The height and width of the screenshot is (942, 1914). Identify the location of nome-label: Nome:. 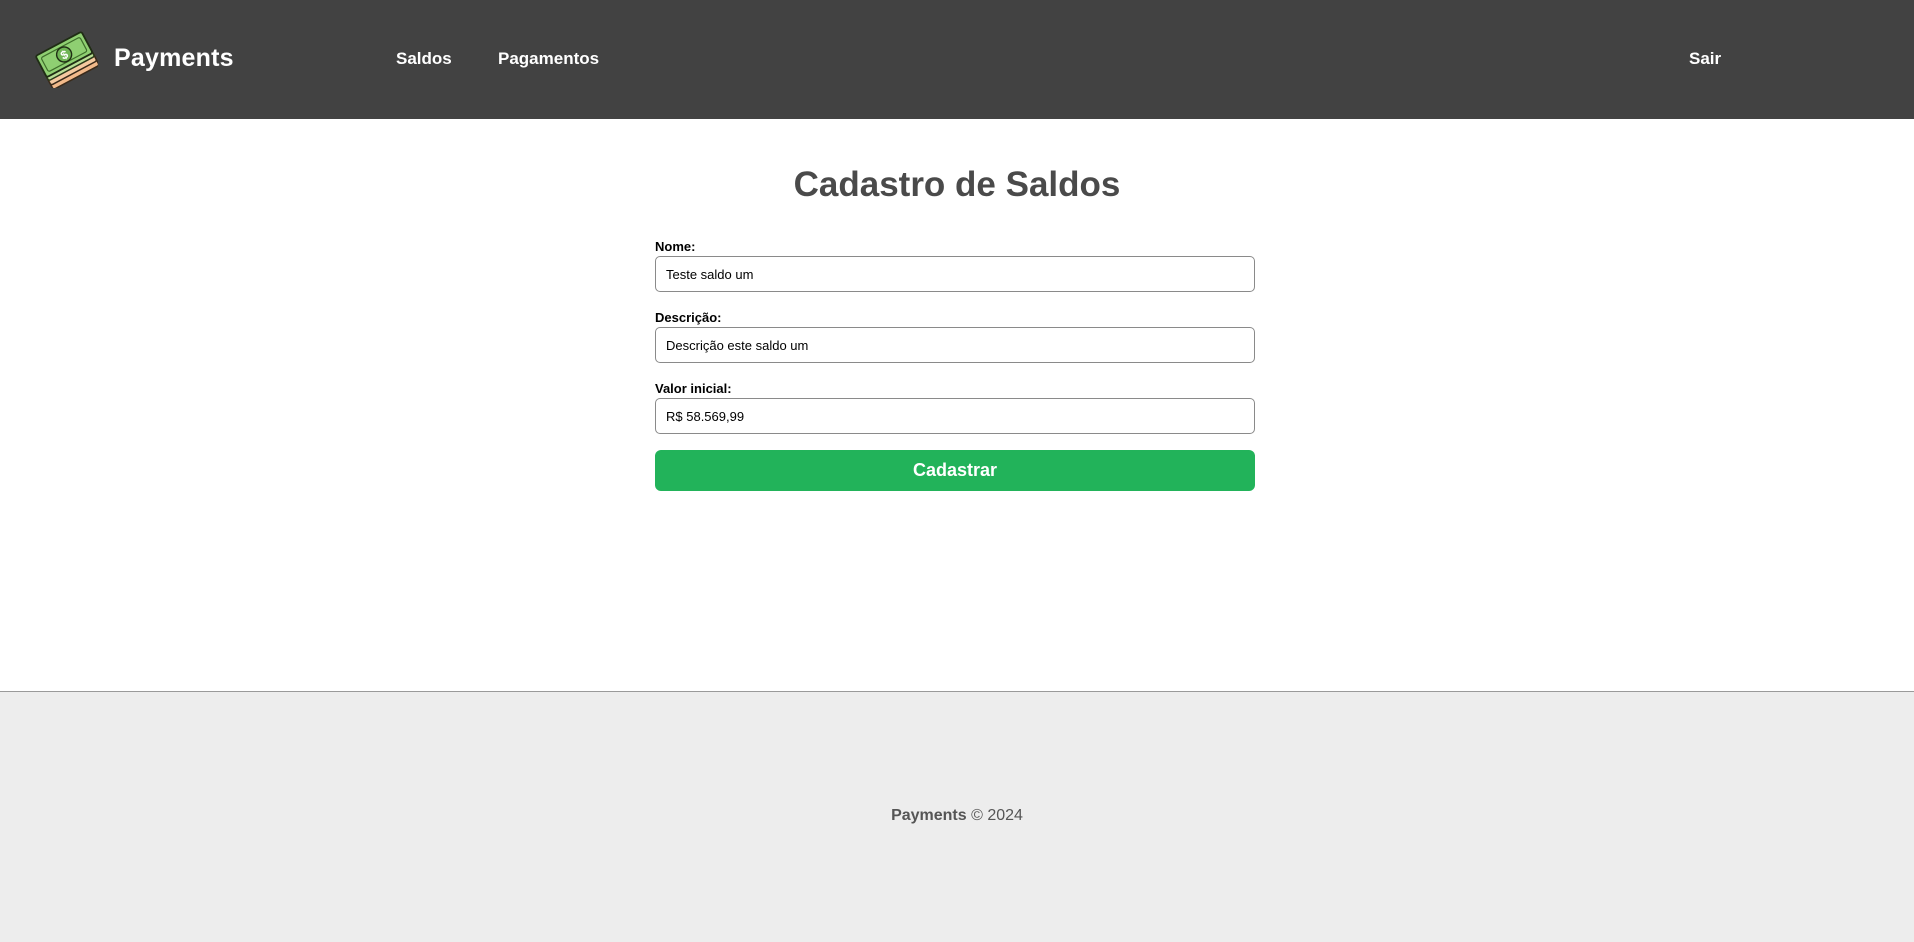
(675, 246).